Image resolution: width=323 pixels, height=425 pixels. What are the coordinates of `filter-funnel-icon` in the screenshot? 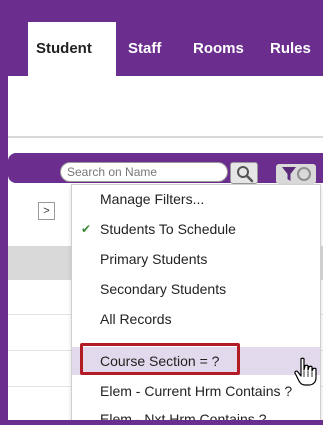 It's located at (296, 174).